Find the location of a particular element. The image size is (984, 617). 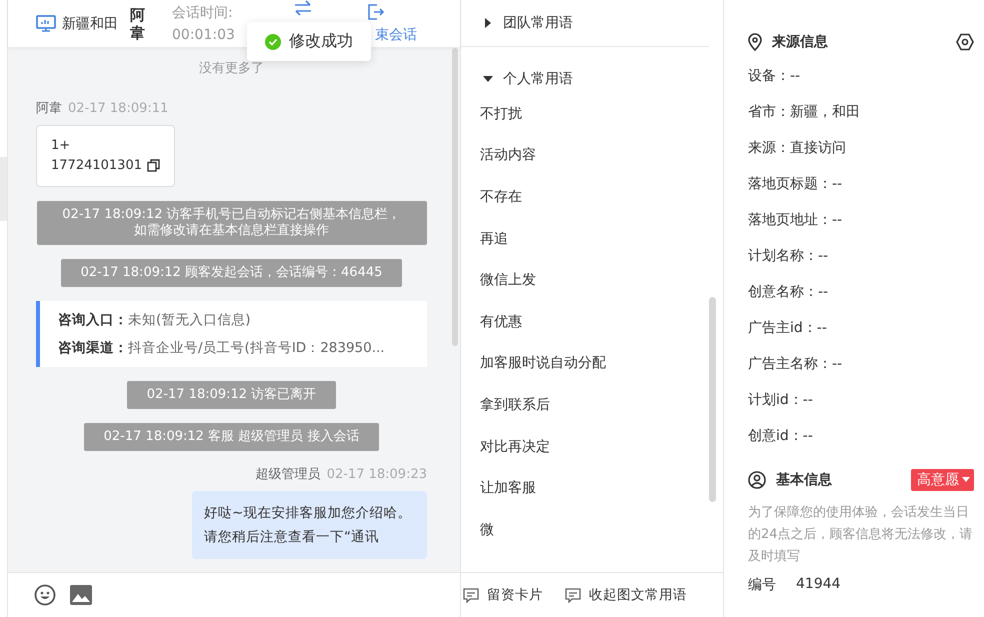

exit-icon is located at coordinates (376, 12).